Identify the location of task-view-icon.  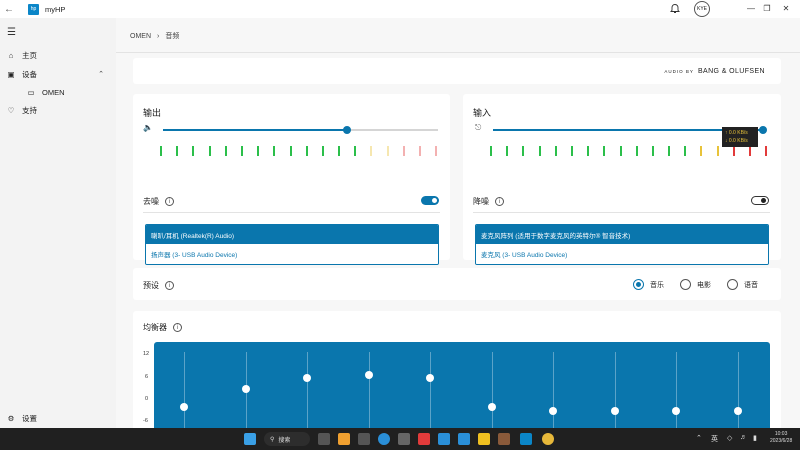
(324, 439).